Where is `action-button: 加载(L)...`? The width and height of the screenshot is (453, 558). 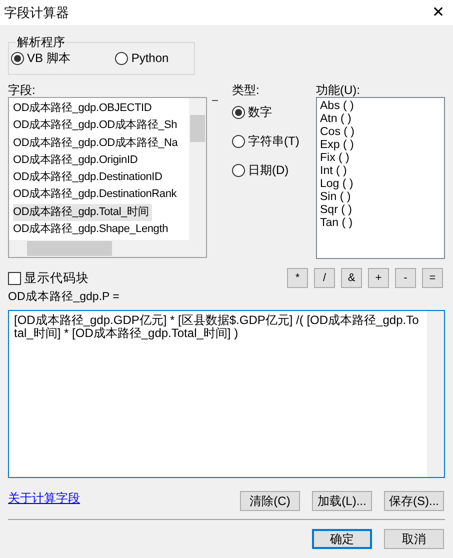 action-button: 加载(L)... is located at coordinates (342, 501).